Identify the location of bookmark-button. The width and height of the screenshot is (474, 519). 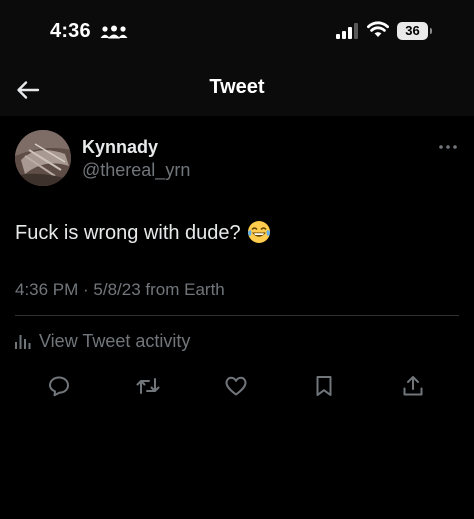
(324, 386).